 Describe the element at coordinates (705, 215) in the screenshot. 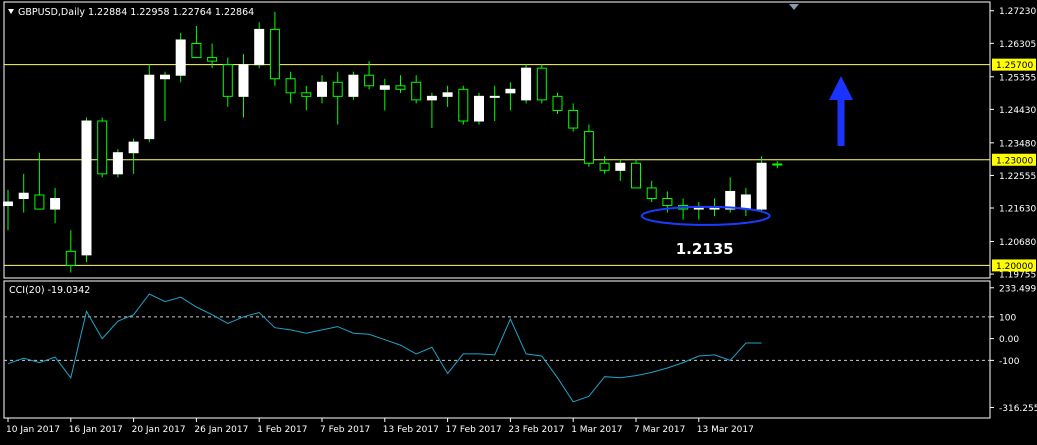

I see `support-ellipse` at that location.